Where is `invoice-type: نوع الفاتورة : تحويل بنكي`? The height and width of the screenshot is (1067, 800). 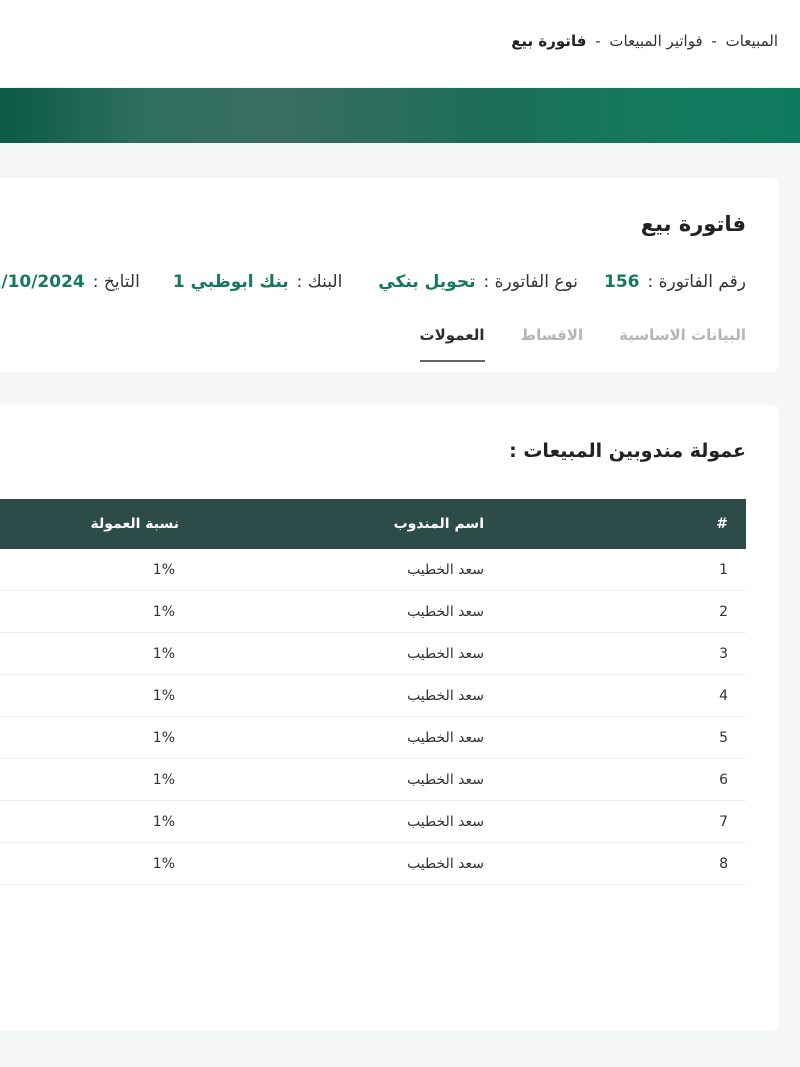
invoice-type: نوع الفاتورة : تحويل بنكي is located at coordinates (478, 282).